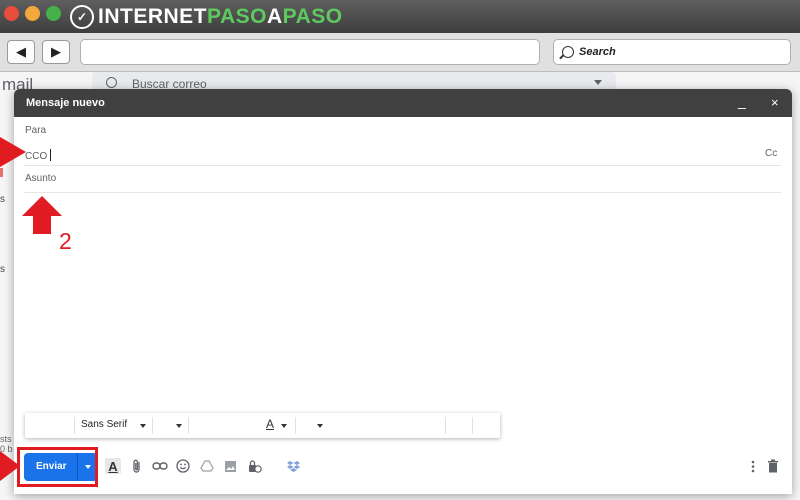  Describe the element at coordinates (11, 13) in the screenshot. I see `close-window-button` at that location.